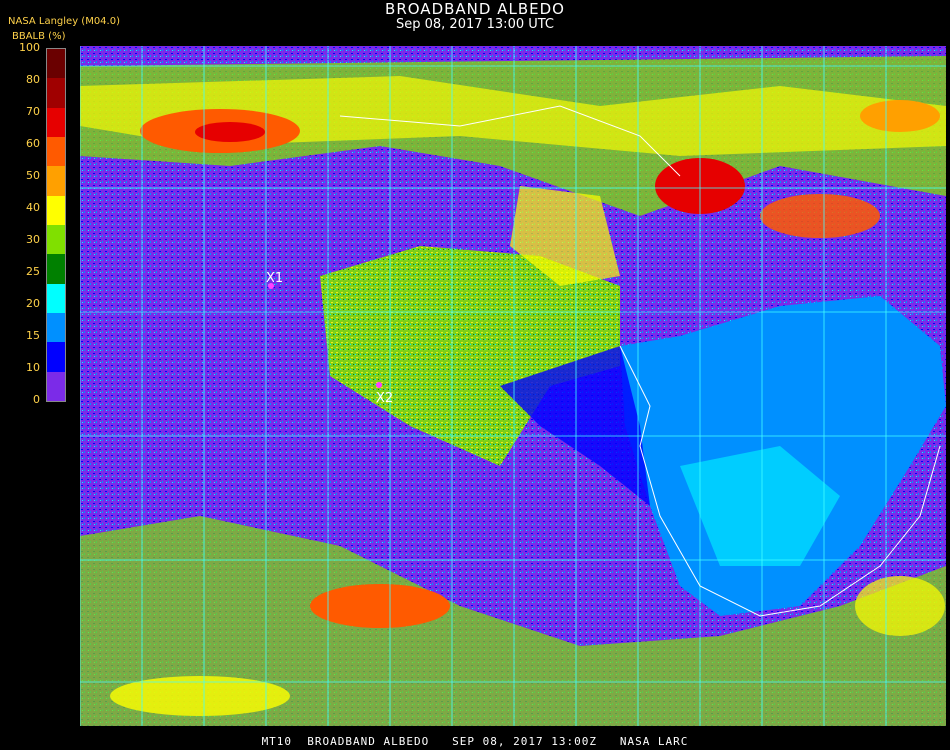  I want to click on map-title: BROADBAND ALBEDO, so click(475, 9).